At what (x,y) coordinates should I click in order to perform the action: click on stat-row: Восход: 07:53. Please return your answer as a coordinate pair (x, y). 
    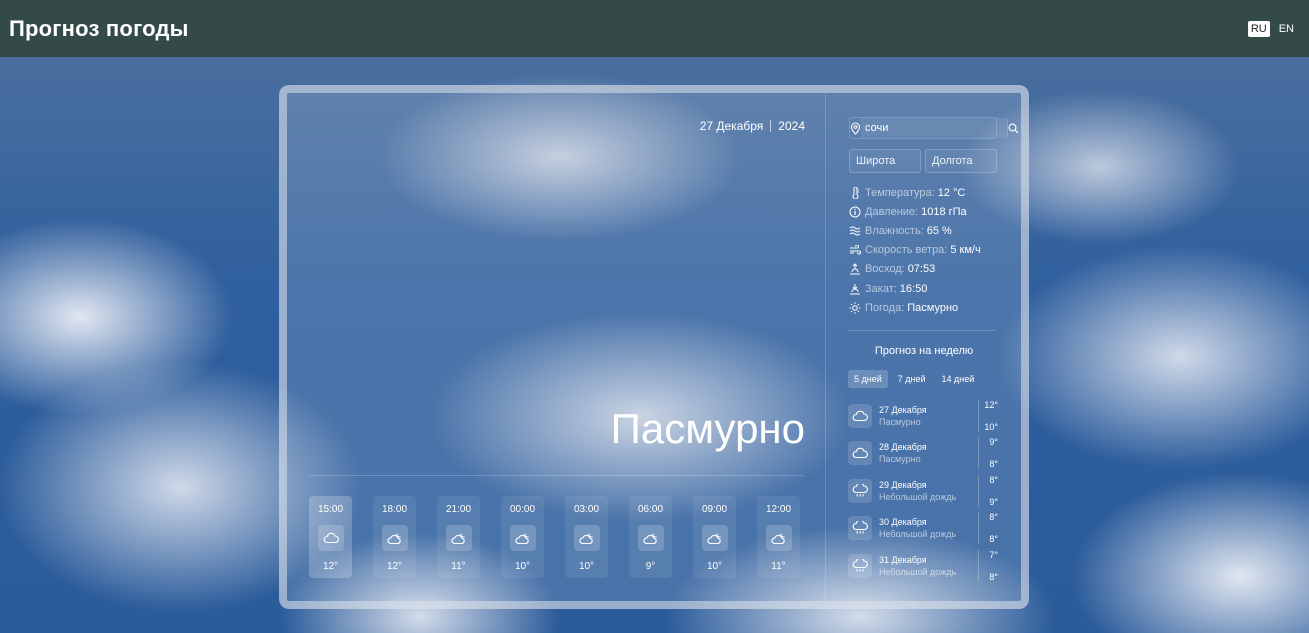
    Looking at the image, I should click on (914, 269).